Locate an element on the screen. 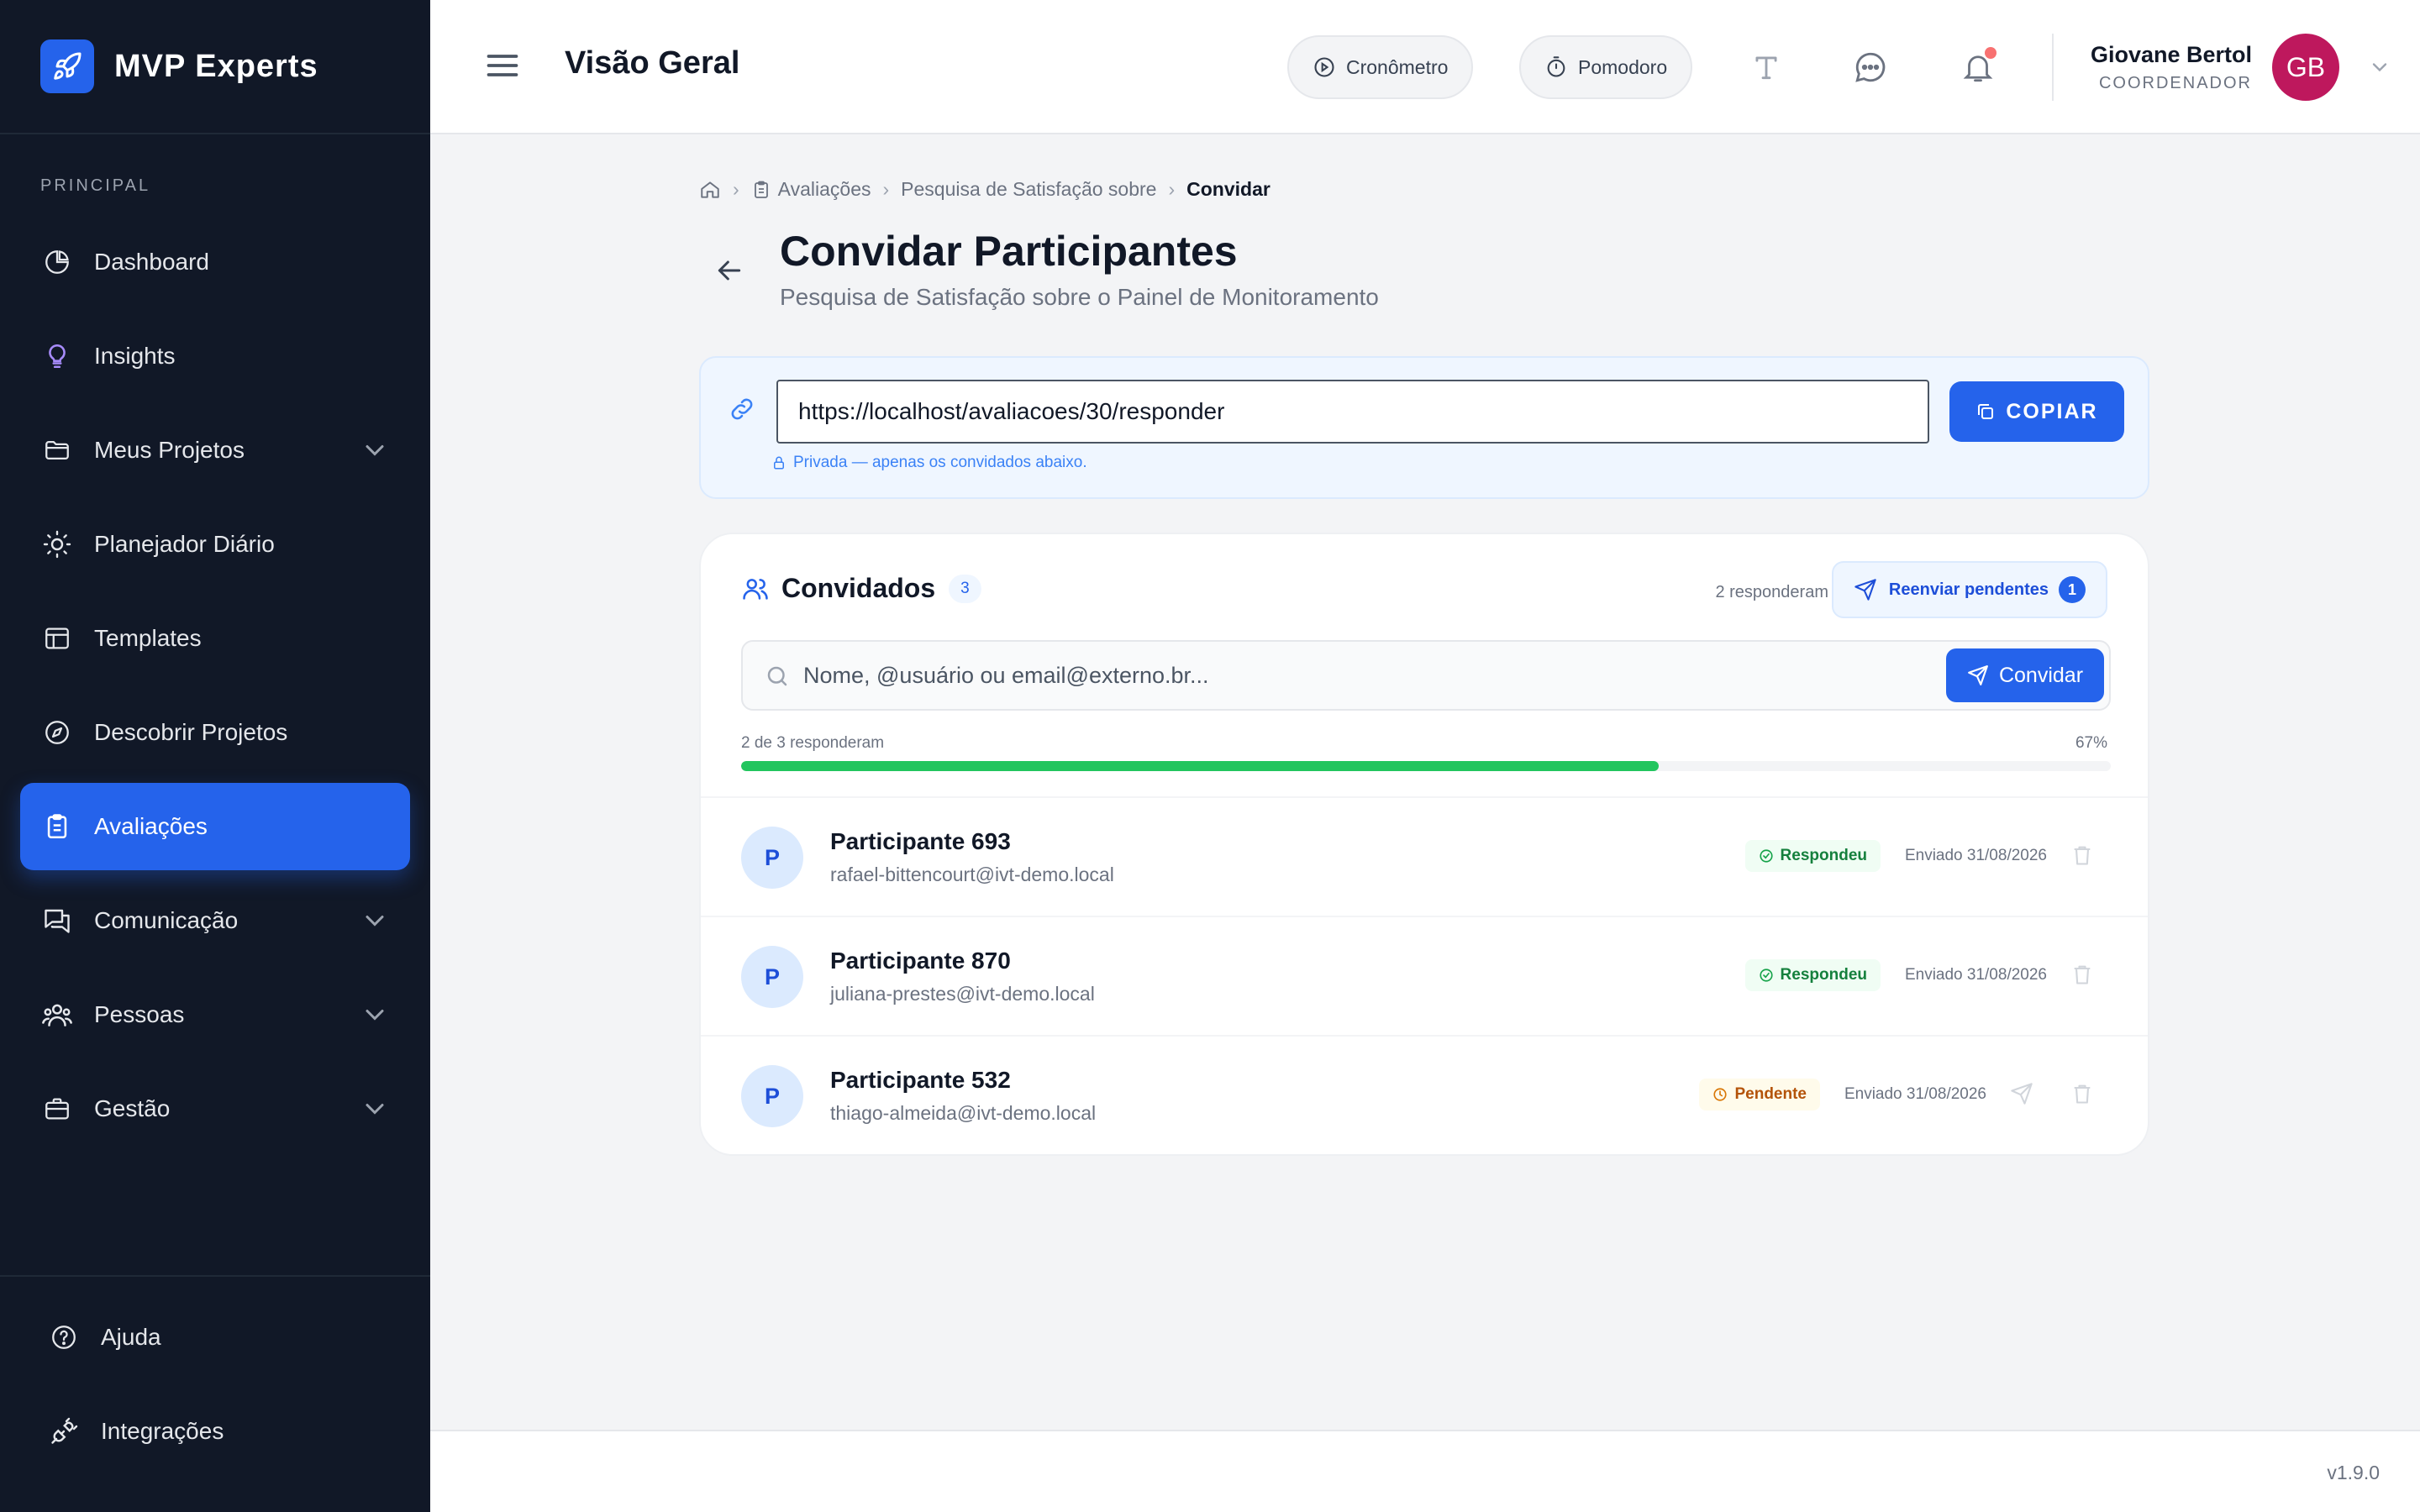 The height and width of the screenshot is (1512, 2420). guests-count-badge: 3 is located at coordinates (965, 588).